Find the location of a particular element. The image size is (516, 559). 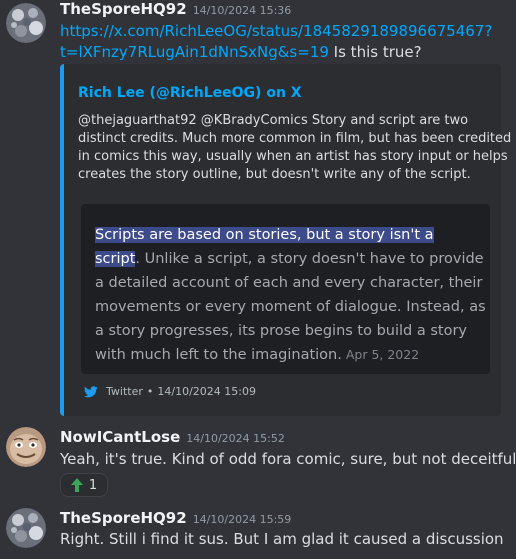

highlighted-text: script is located at coordinates (115, 259).